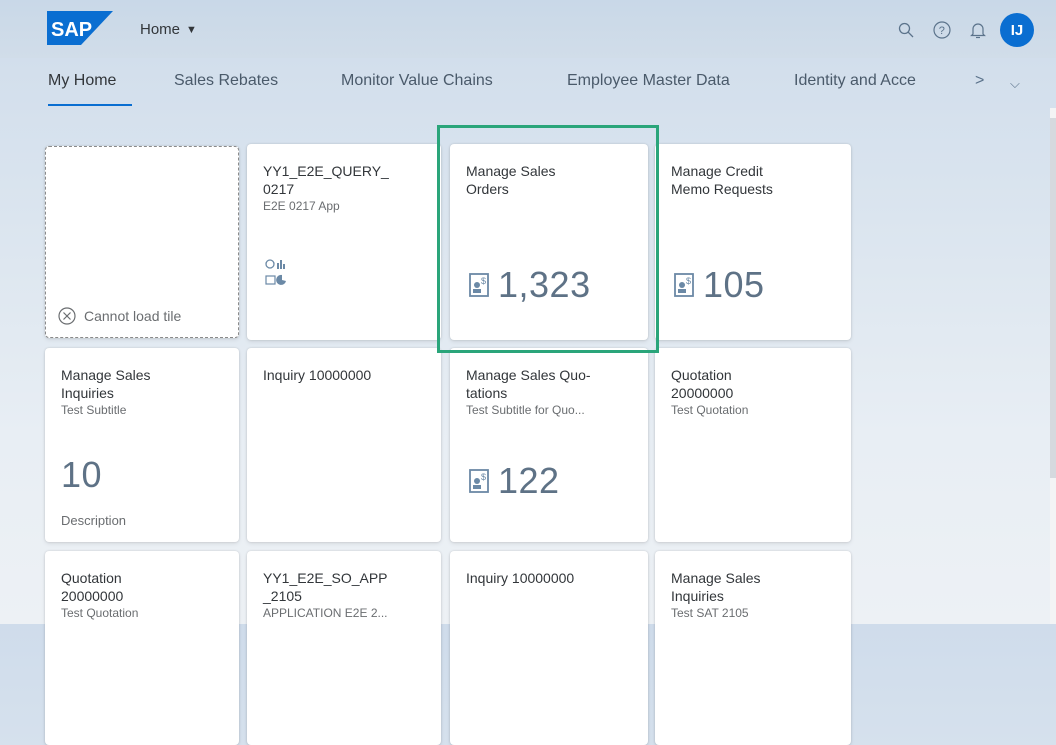  I want to click on tab-employee-master-data: Employee Master Data, so click(648, 81).